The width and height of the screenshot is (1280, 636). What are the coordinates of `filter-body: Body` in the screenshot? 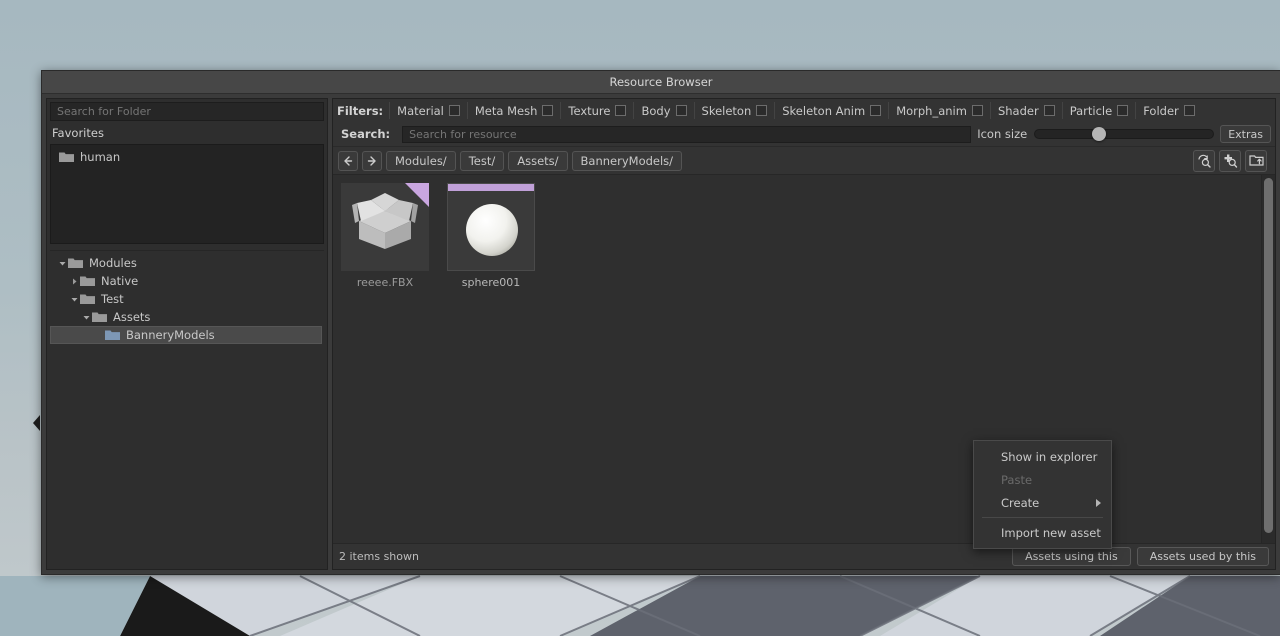 It's located at (663, 110).